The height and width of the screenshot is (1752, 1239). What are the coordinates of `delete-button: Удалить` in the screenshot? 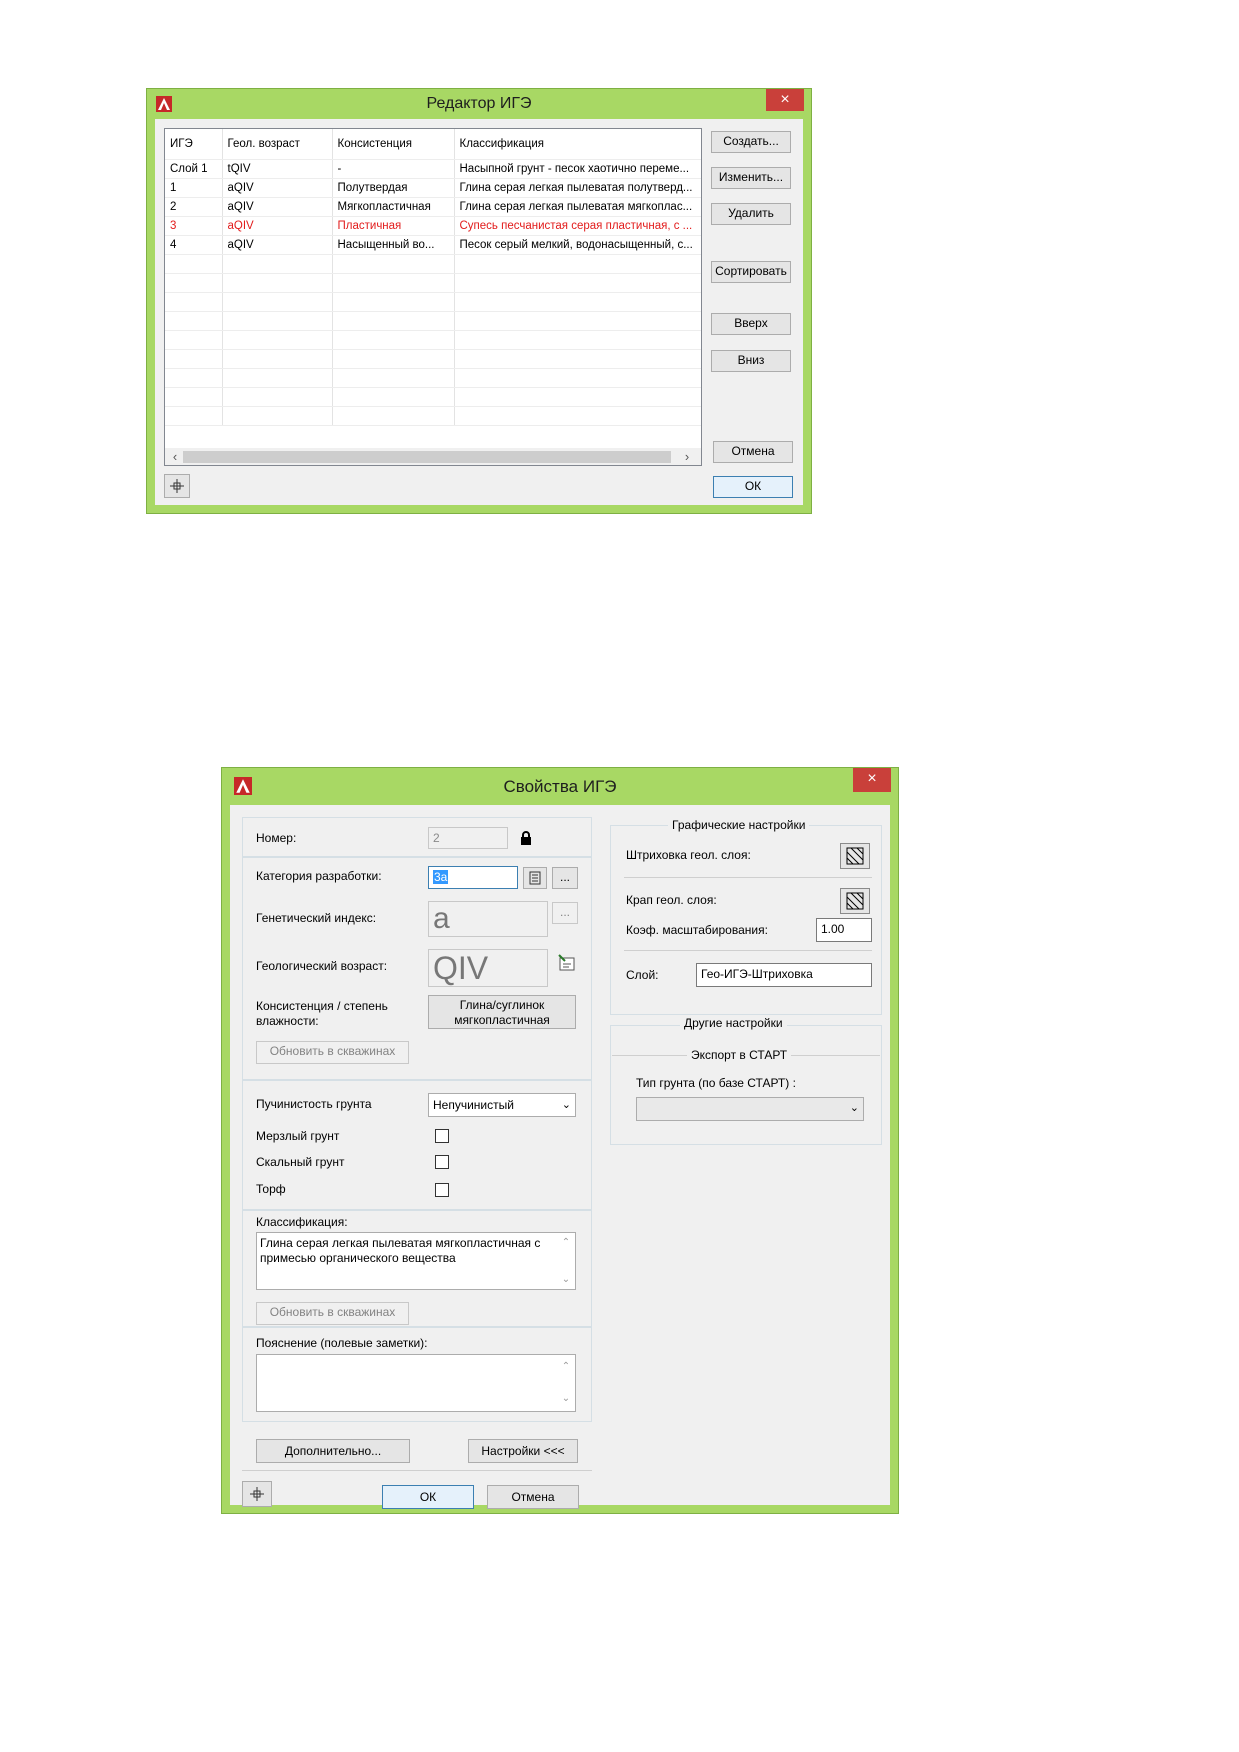 It's located at (751, 214).